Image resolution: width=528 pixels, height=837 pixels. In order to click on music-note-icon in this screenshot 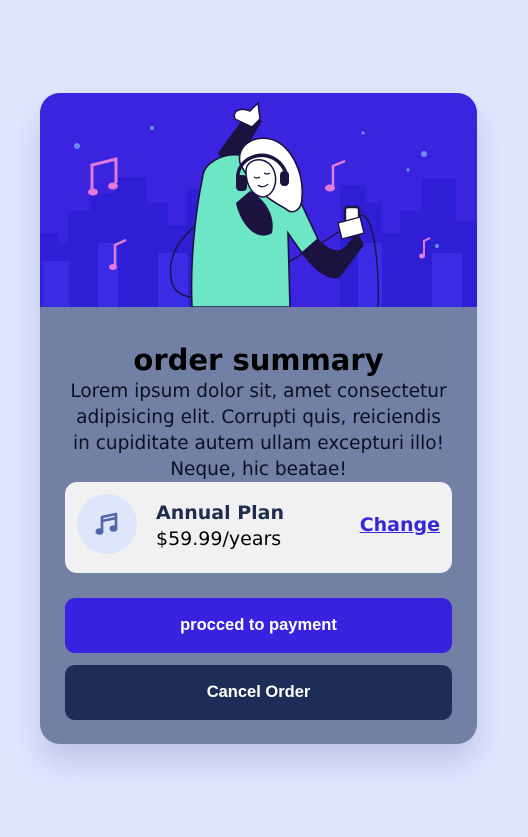, I will do `click(107, 524)`.